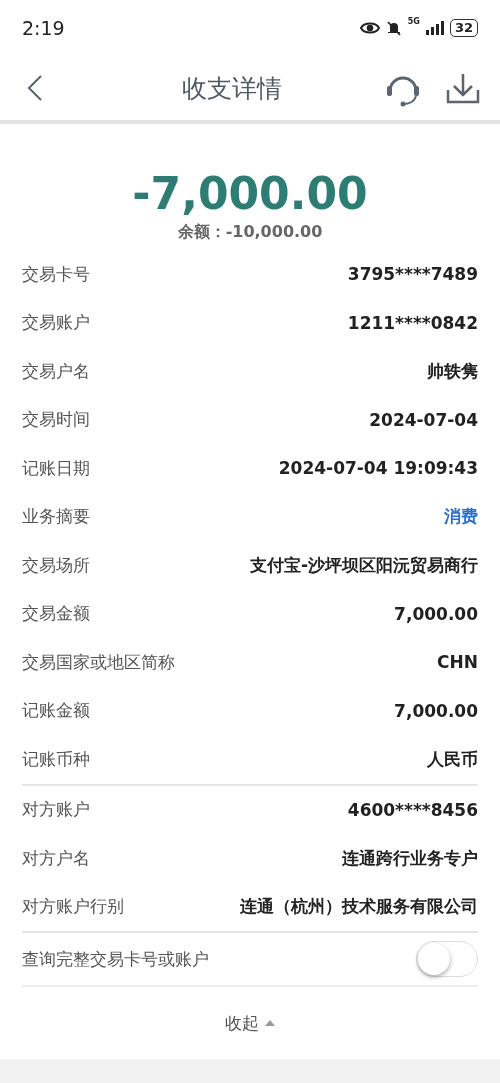  Describe the element at coordinates (56, 810) in the screenshot. I see `field-label: 对方账户` at that location.